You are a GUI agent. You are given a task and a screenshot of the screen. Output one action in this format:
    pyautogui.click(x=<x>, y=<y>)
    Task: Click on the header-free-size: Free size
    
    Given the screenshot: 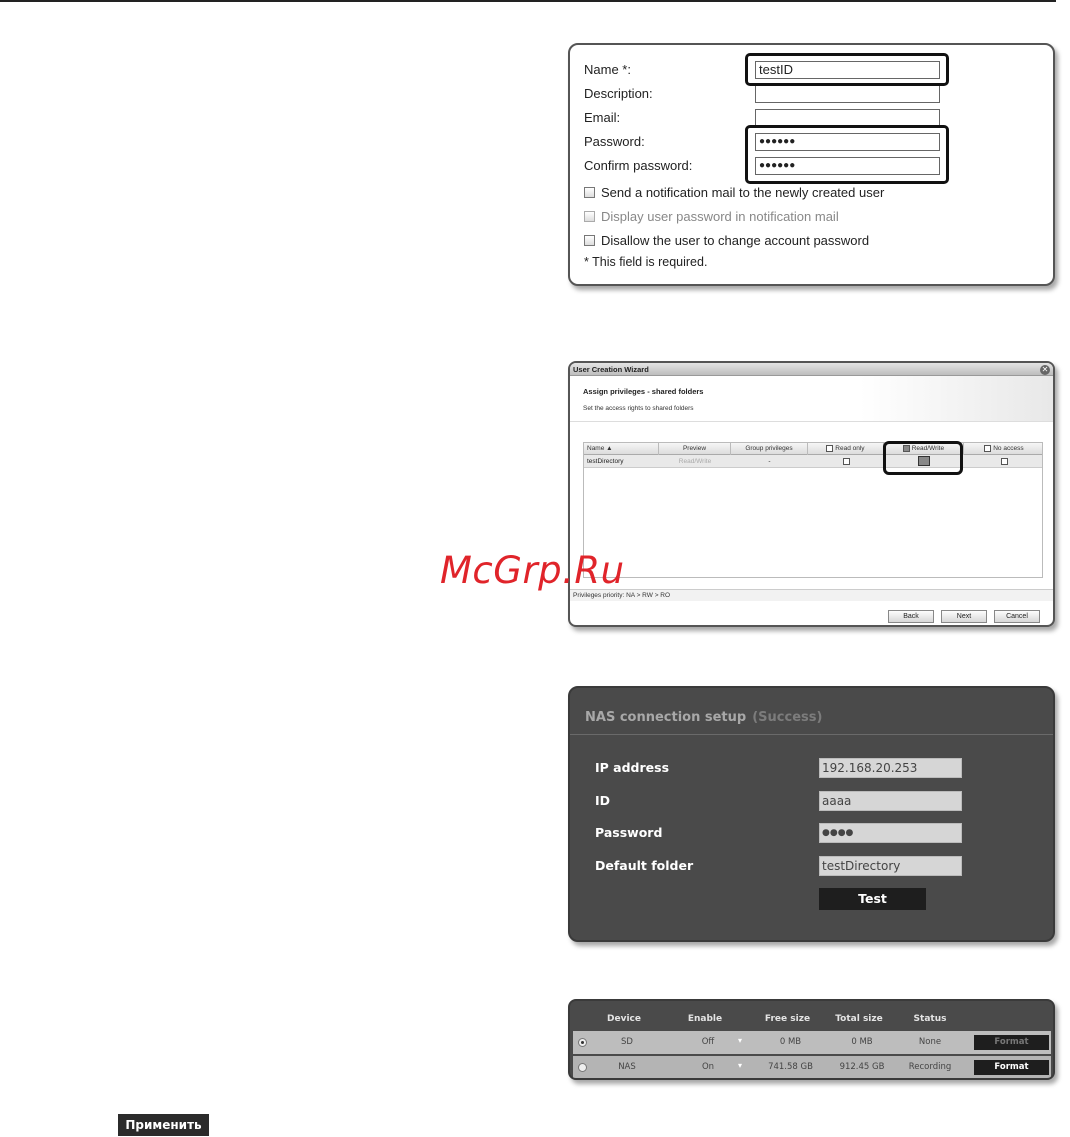 What is the action you would take?
    pyautogui.click(x=787, y=1019)
    